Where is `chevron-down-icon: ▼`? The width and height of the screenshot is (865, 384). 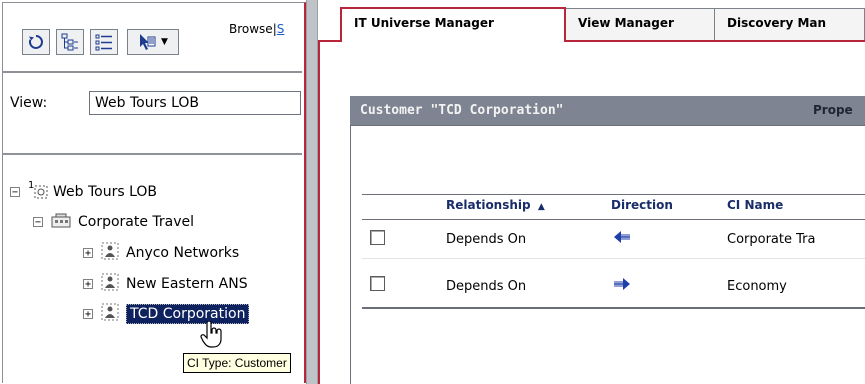 chevron-down-icon: ▼ is located at coordinates (164, 42).